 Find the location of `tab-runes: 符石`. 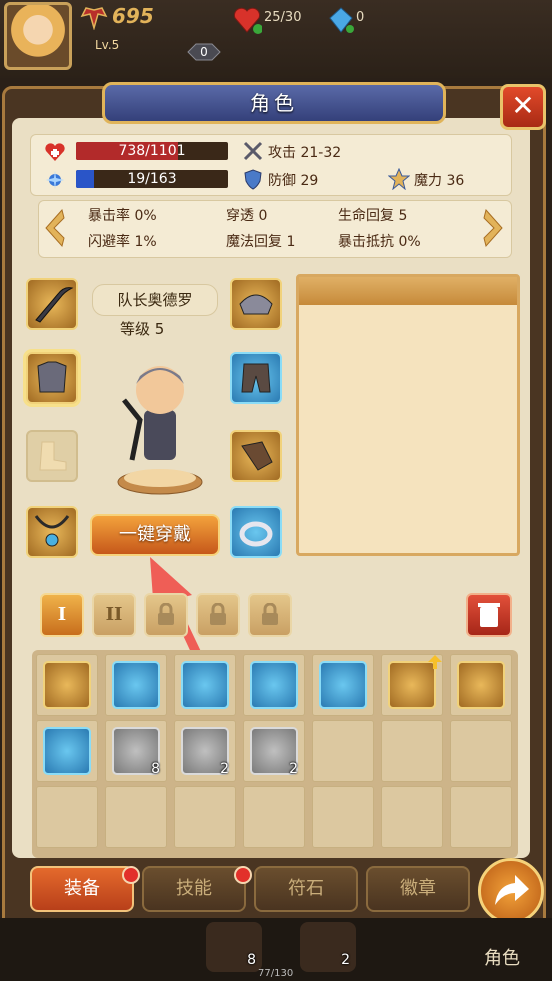

tab-runes: 符石 is located at coordinates (306, 889).